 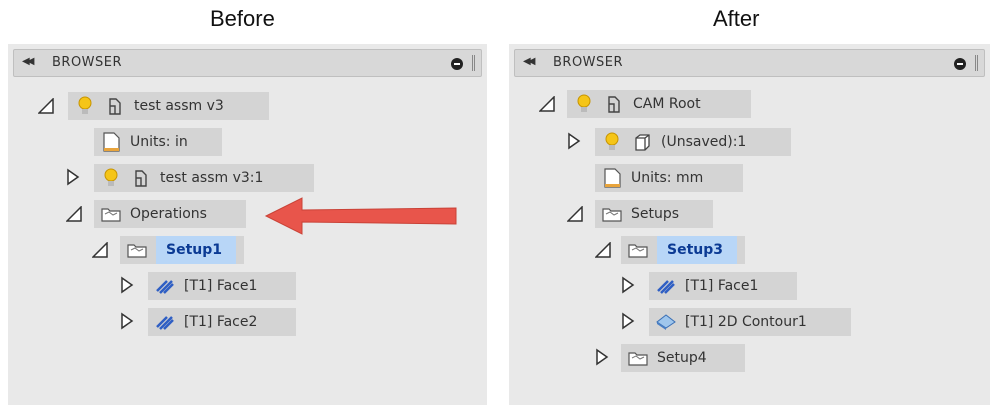 I want to click on tree-node-occurrence: test assm v3:1, so click(x=204, y=178).